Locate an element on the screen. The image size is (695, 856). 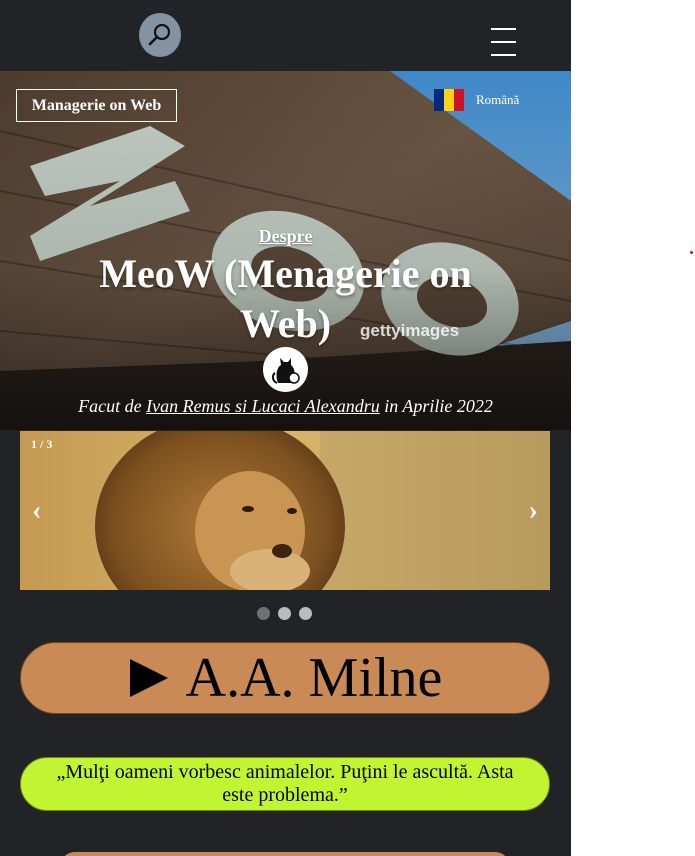
search-icon is located at coordinates (159, 34).